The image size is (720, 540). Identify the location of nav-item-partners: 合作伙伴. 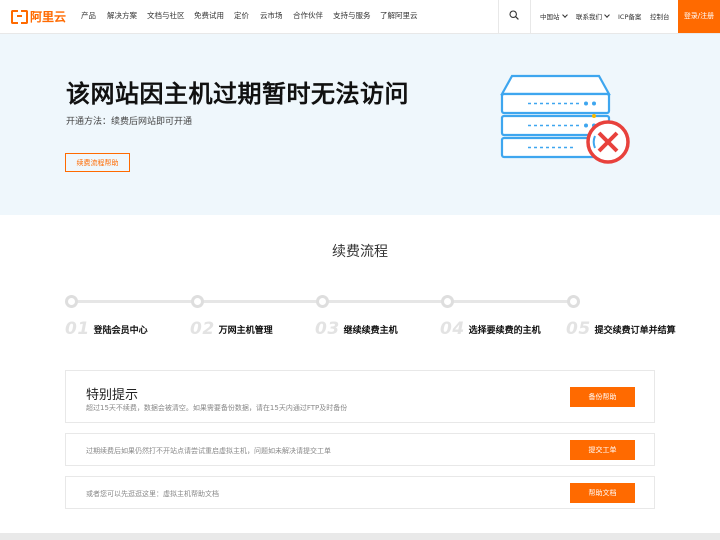
(308, 15).